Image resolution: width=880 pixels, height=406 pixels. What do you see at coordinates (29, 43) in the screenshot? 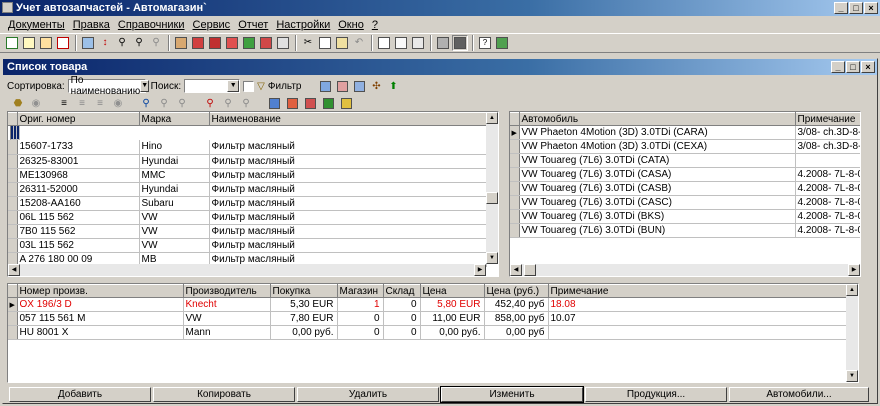
I see `edit-document-icon` at bounding box center [29, 43].